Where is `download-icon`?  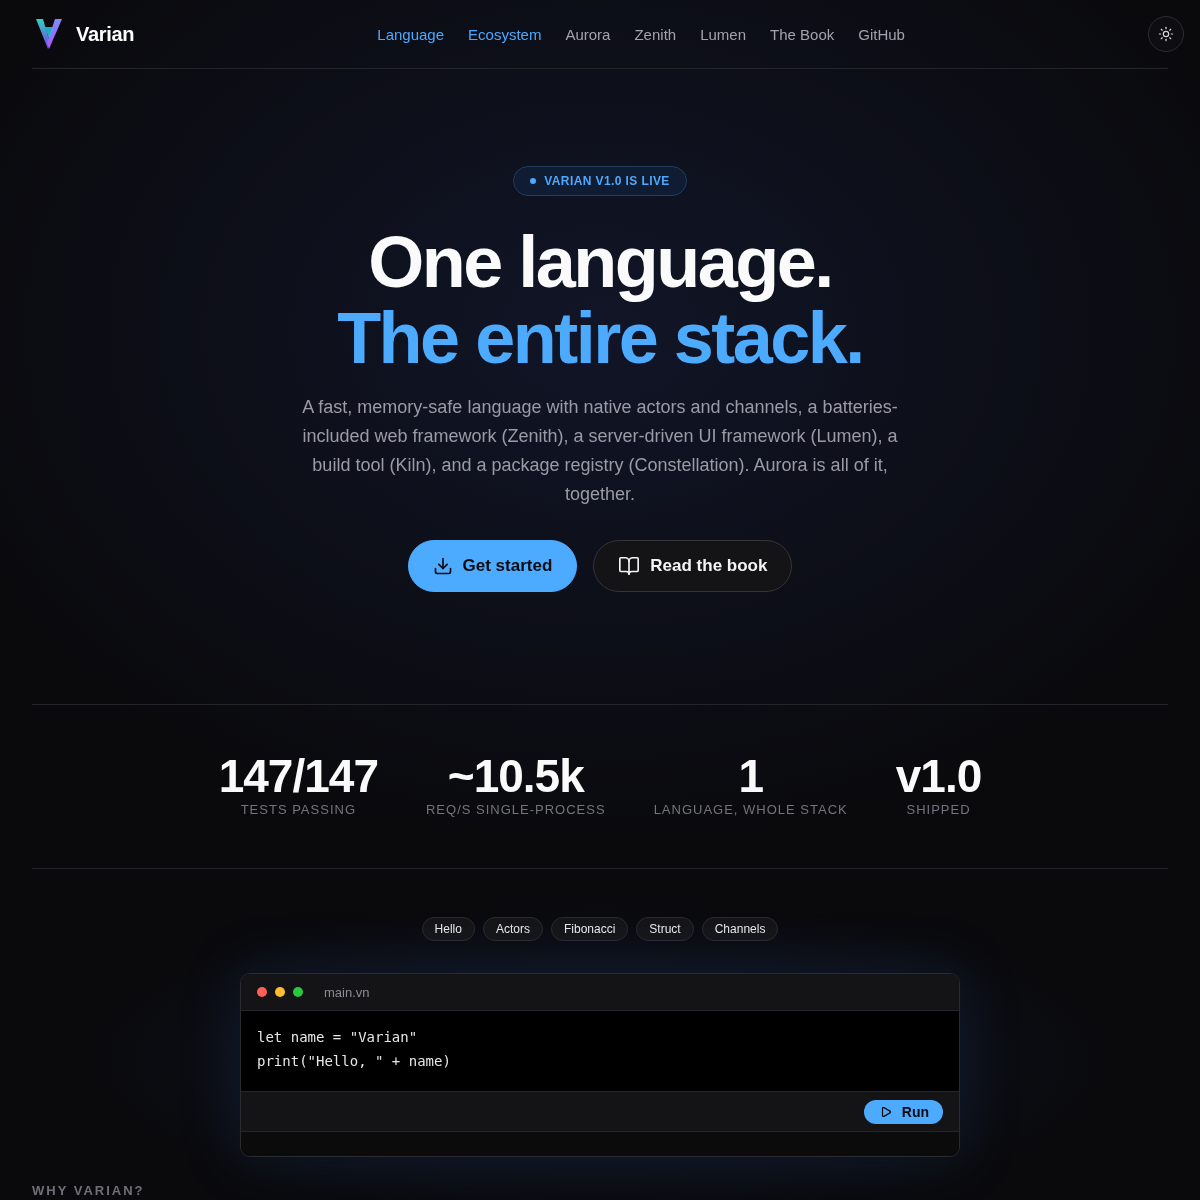 download-icon is located at coordinates (442, 566).